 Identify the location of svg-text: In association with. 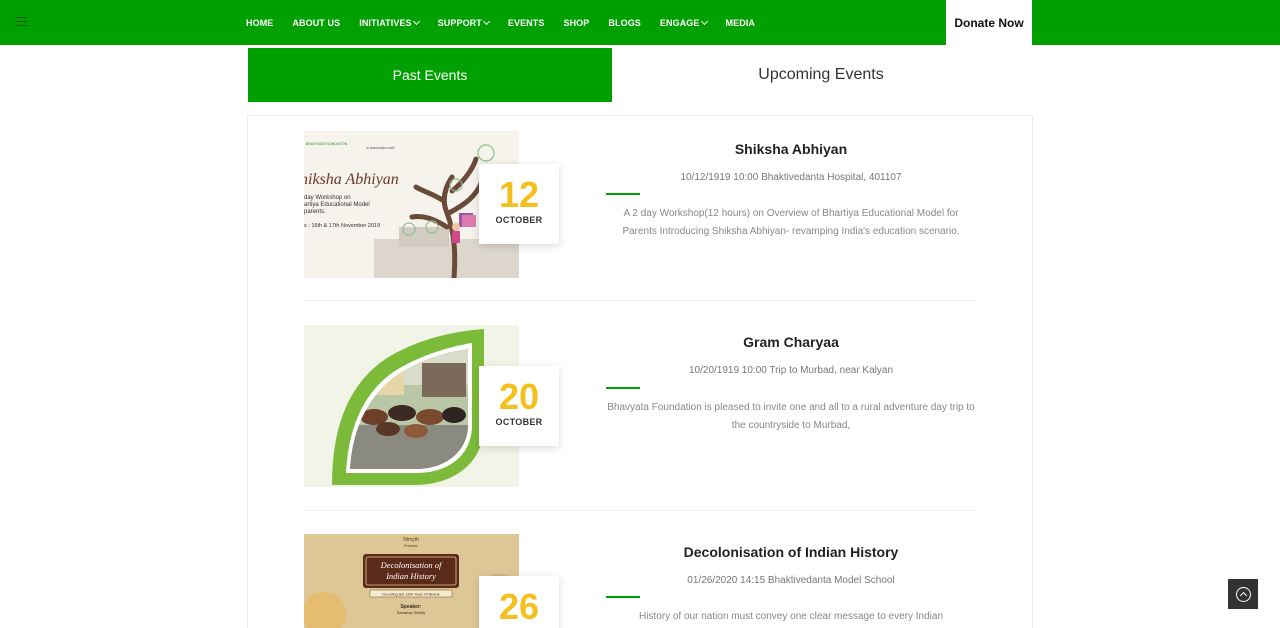
(380, 148).